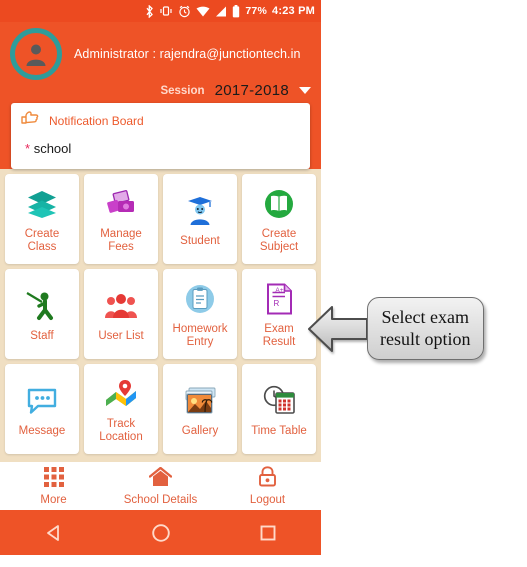 This screenshot has width=527, height=567. I want to click on tile-time-table: Time Table, so click(279, 409).